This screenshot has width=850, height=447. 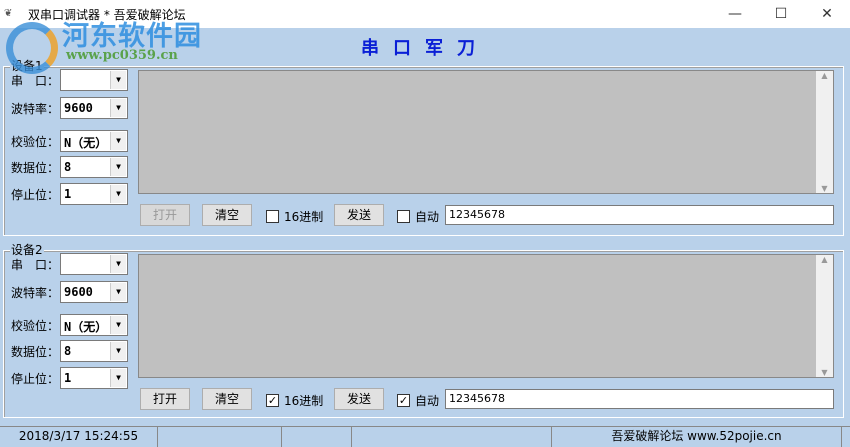 What do you see at coordinates (781, 14) in the screenshot?
I see `maximize-button: ☐` at bounding box center [781, 14].